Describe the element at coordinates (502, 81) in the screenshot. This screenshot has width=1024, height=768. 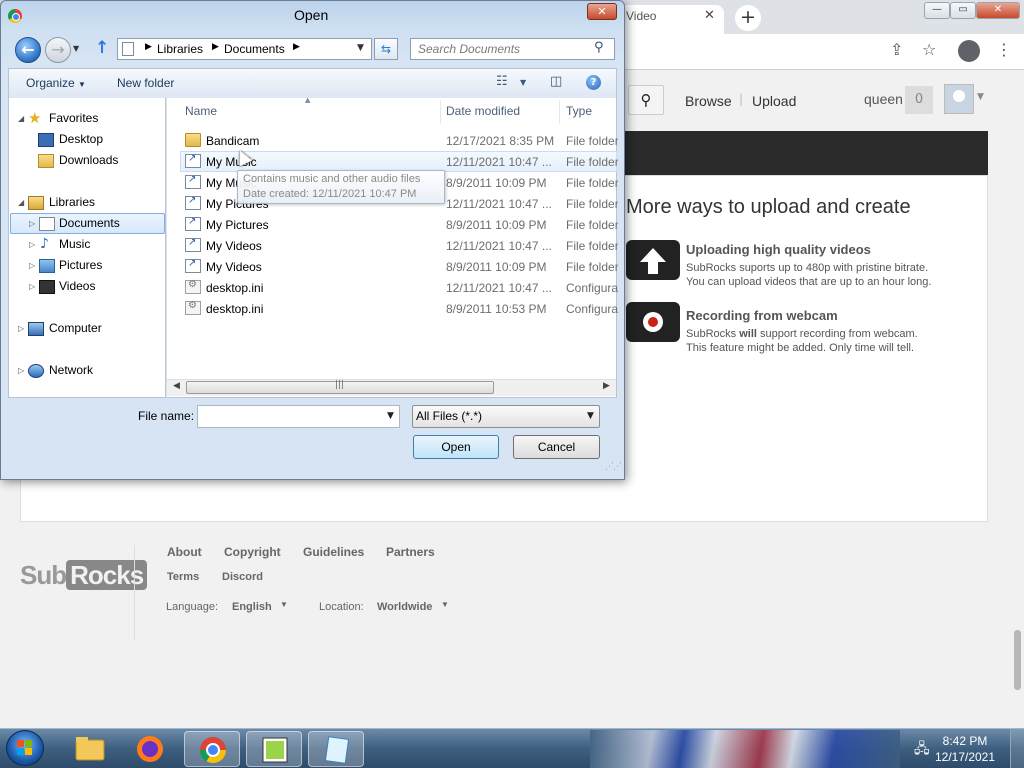
I see `view-options-icon: ☷` at that location.